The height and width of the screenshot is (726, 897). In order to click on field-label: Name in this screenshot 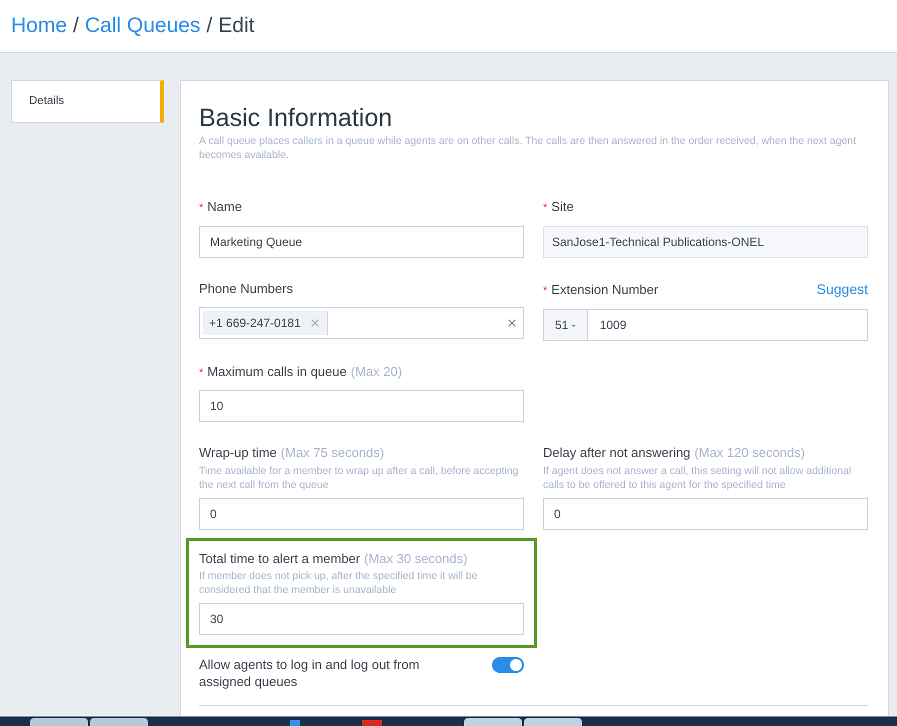, I will do `click(224, 207)`.